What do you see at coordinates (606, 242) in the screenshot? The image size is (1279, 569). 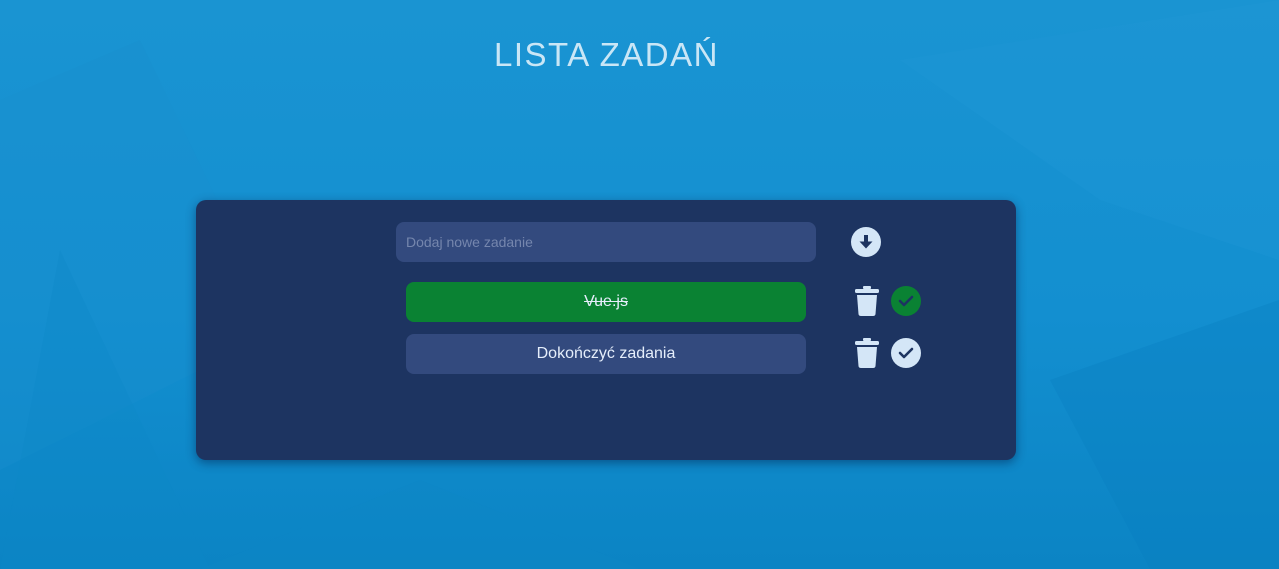 I see `new-task-input` at bounding box center [606, 242].